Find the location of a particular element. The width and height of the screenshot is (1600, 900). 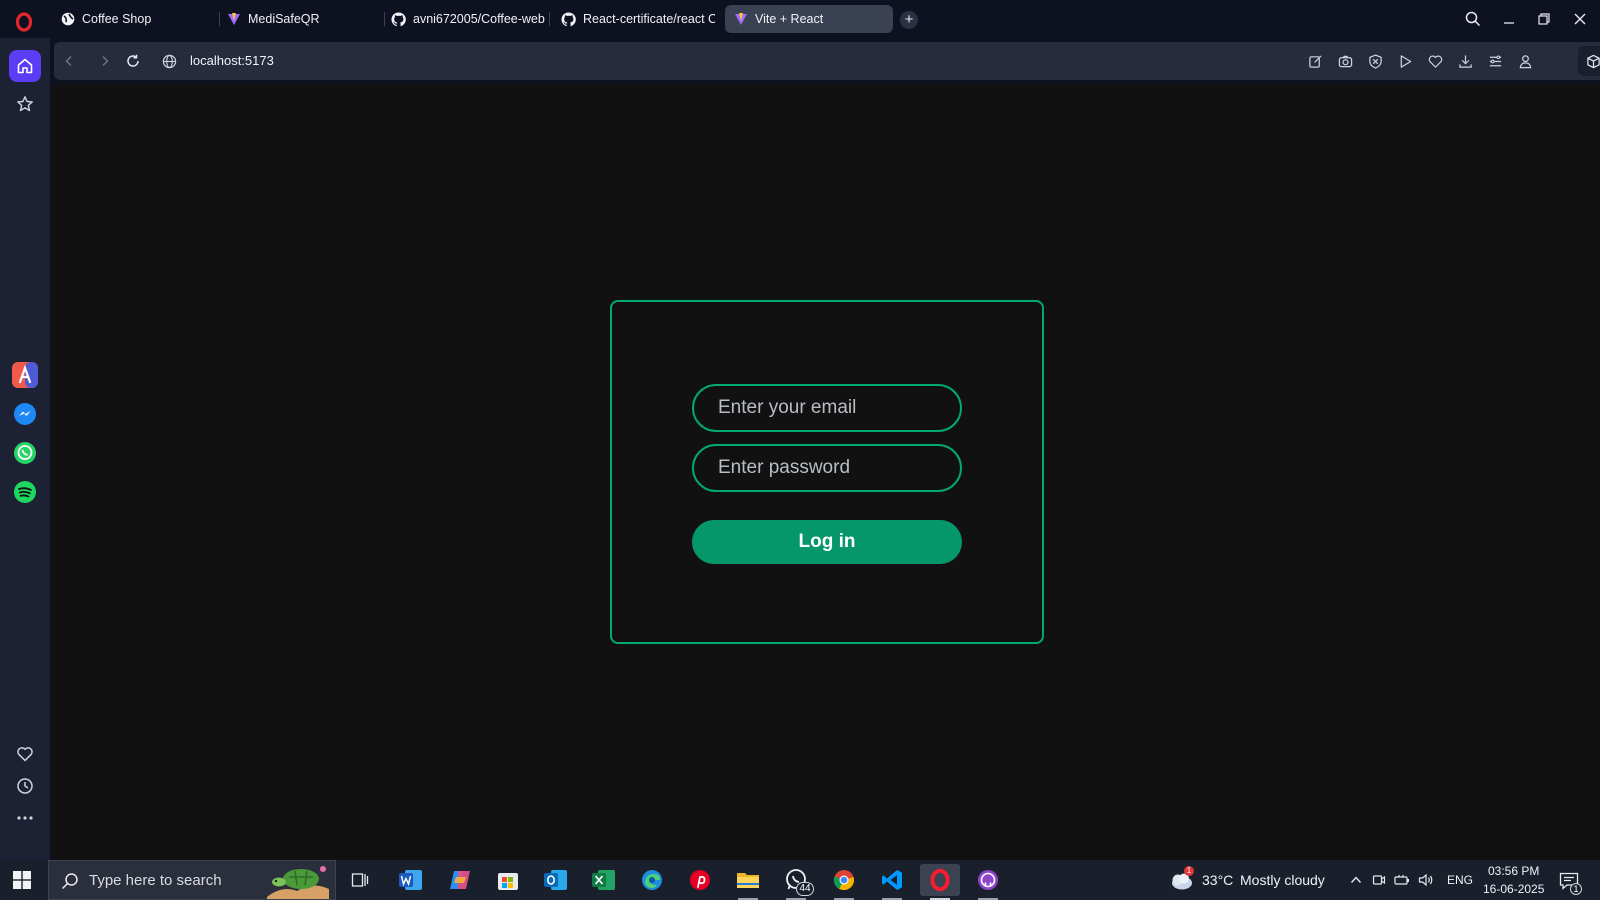

reload-button is located at coordinates (133, 61).